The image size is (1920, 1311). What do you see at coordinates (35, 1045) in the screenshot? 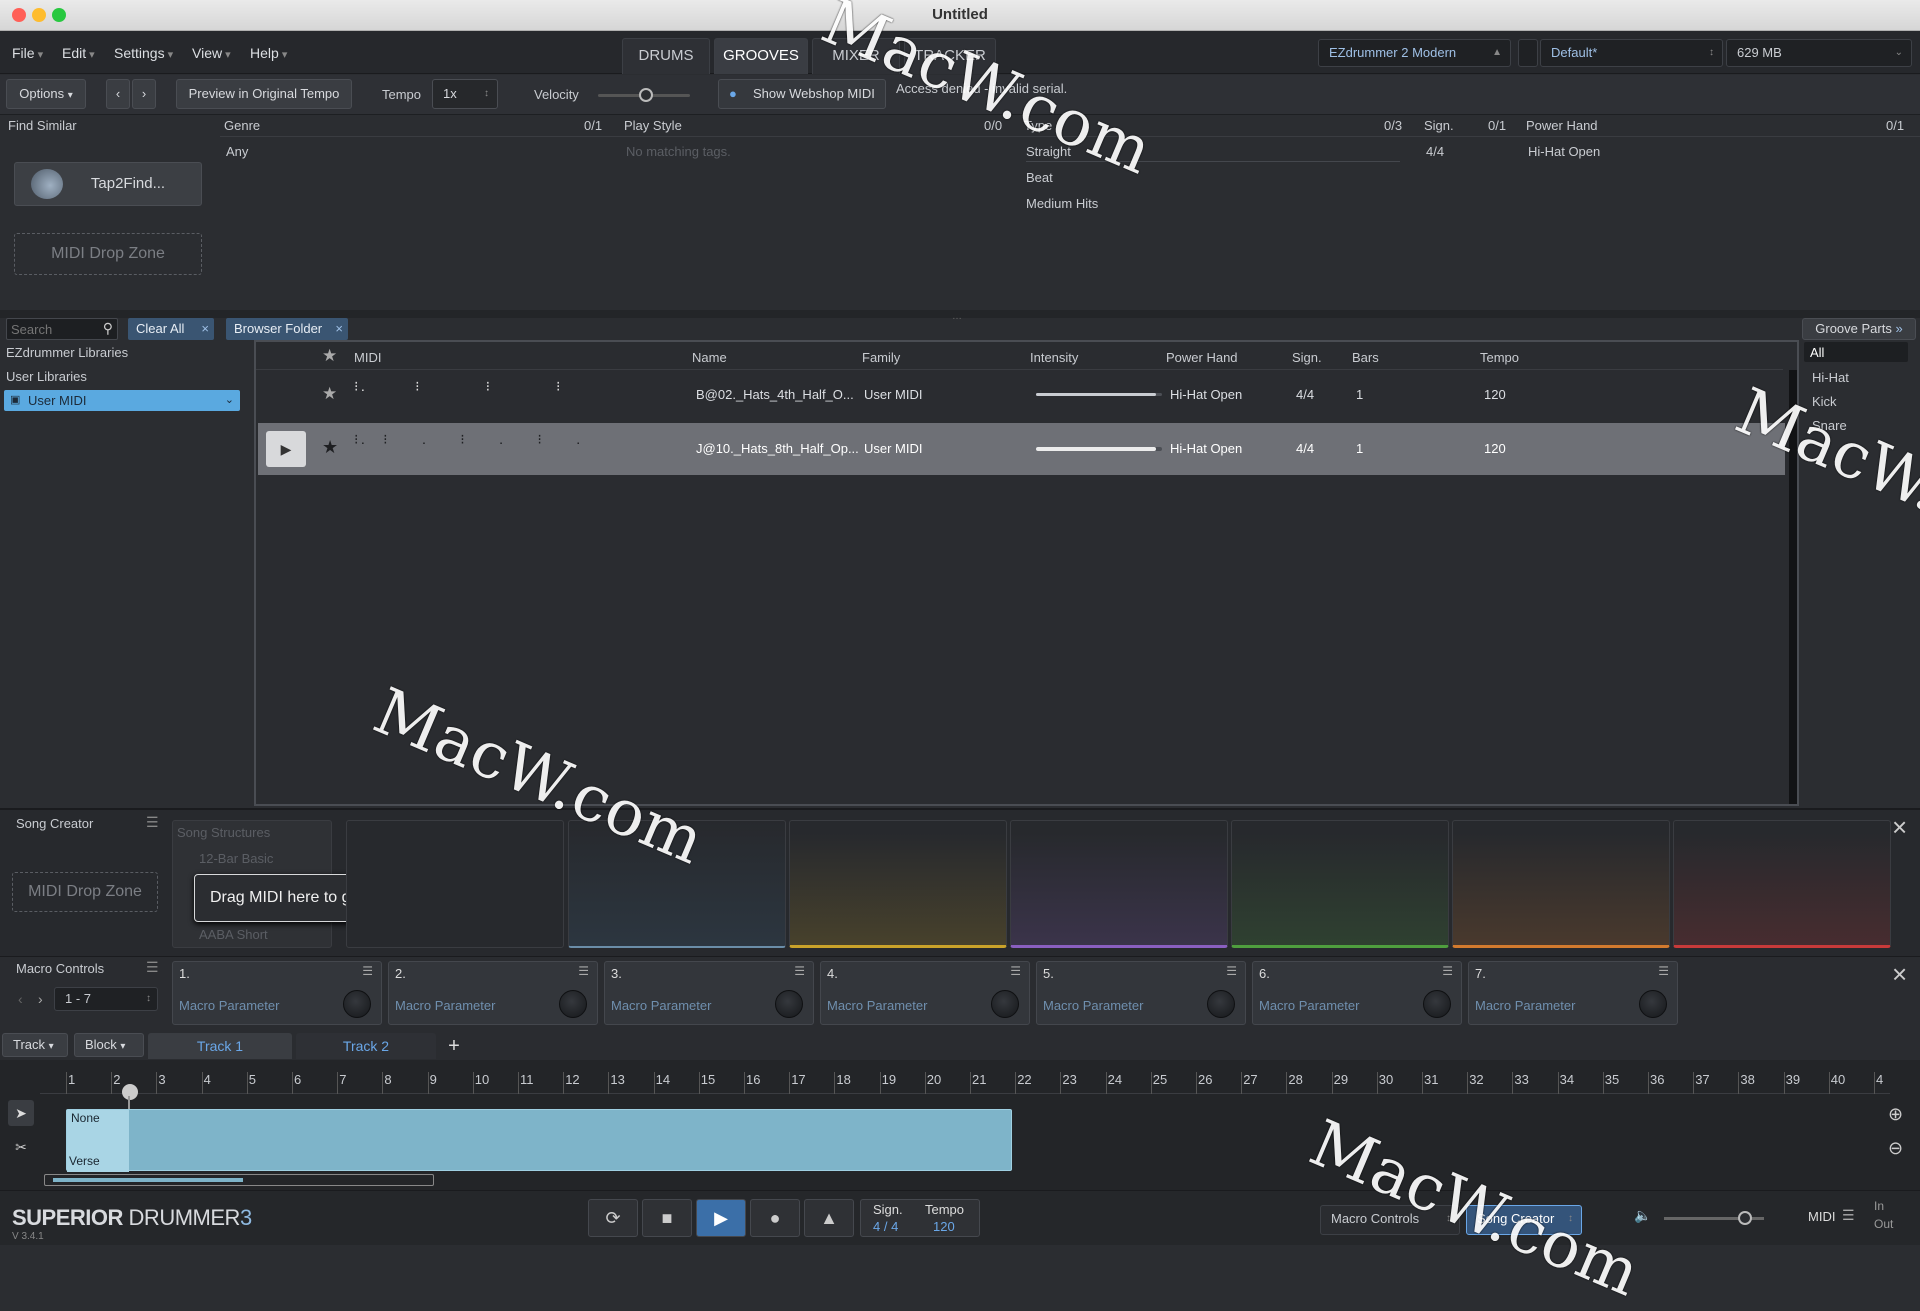
I see `track-menu-button: Track ▾` at bounding box center [35, 1045].